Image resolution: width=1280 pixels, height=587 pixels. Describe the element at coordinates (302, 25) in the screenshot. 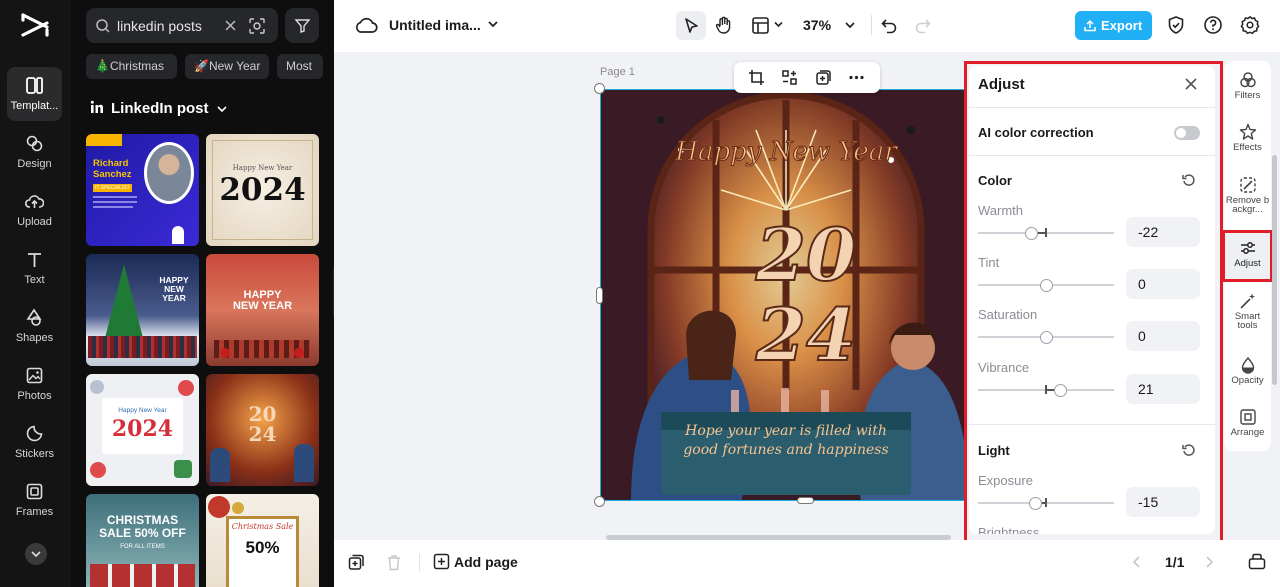

I see `filter-button` at that location.